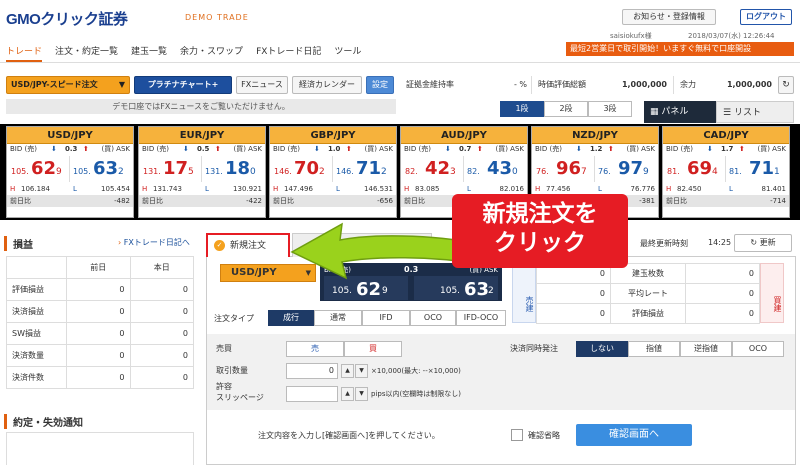  I want to click on platinum-chart-label: プラチナチャート+, so click(183, 84).